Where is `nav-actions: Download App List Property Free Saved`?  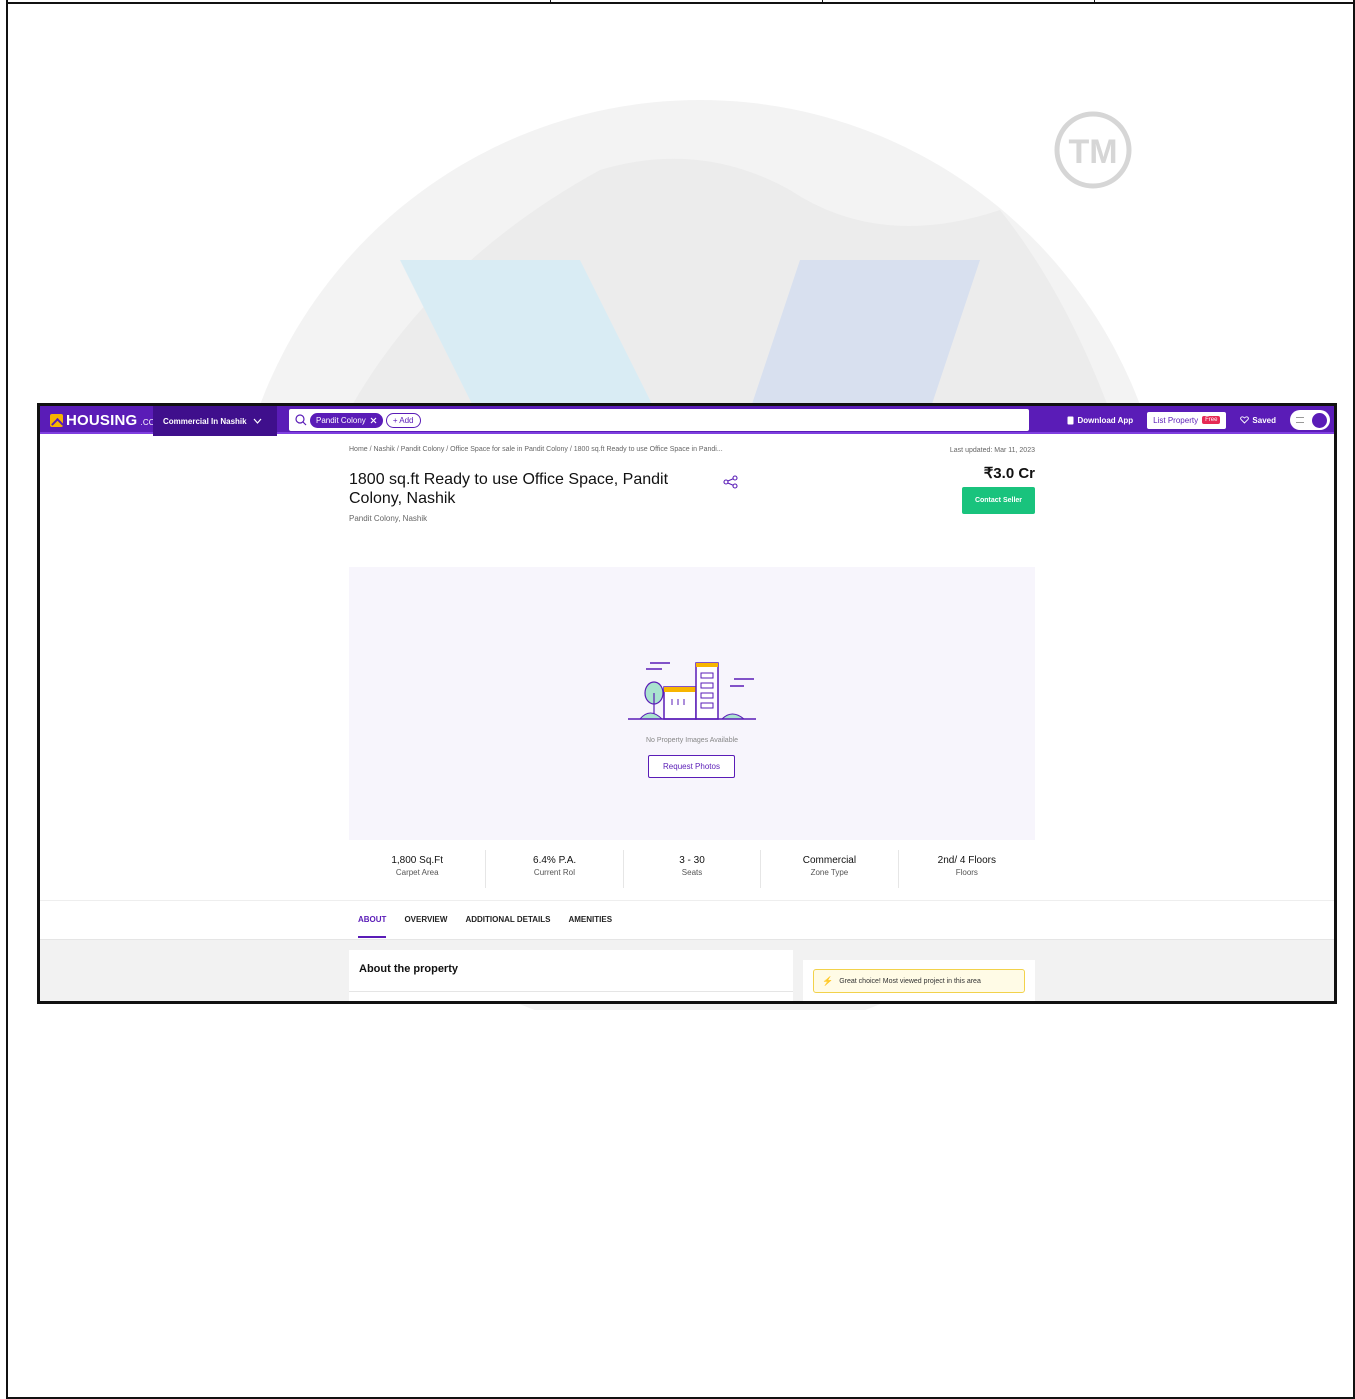
nav-actions: Download App List Property Free Saved is located at coordinates (1200, 420).